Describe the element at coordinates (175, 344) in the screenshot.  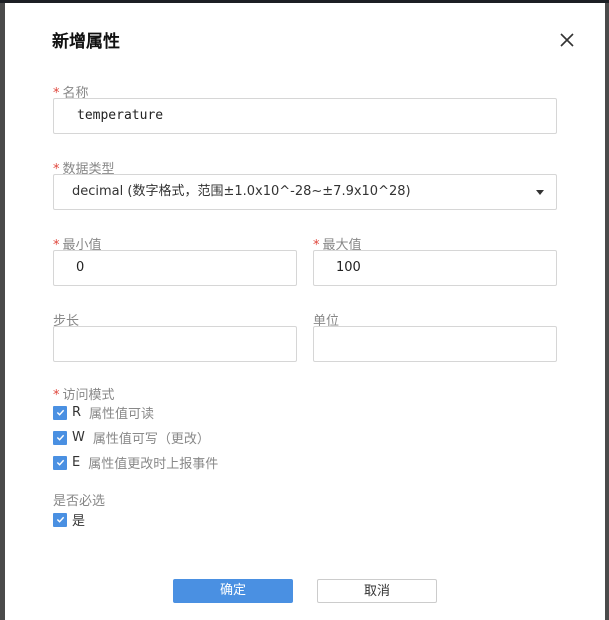
I see `step-input` at that location.